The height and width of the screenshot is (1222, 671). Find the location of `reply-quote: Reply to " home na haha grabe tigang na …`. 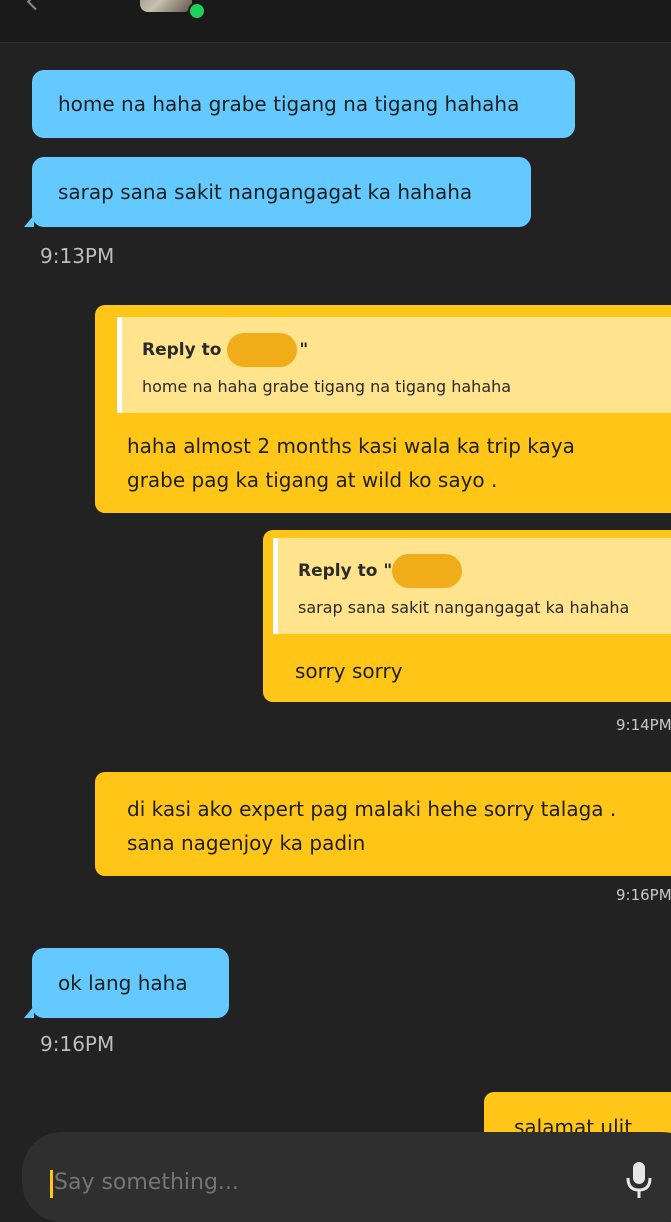

reply-quote: Reply to " home na haha grabe tigang na … is located at coordinates (394, 365).